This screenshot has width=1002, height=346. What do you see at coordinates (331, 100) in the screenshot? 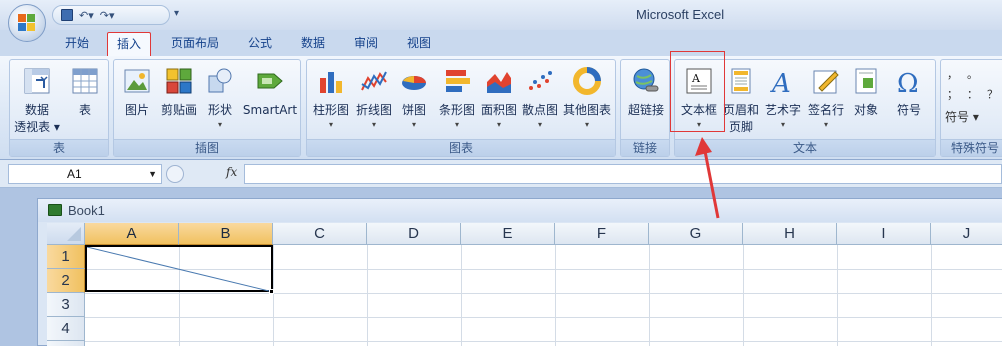
I see `column-chart-button: 柱形图 ▾` at bounding box center [331, 100].